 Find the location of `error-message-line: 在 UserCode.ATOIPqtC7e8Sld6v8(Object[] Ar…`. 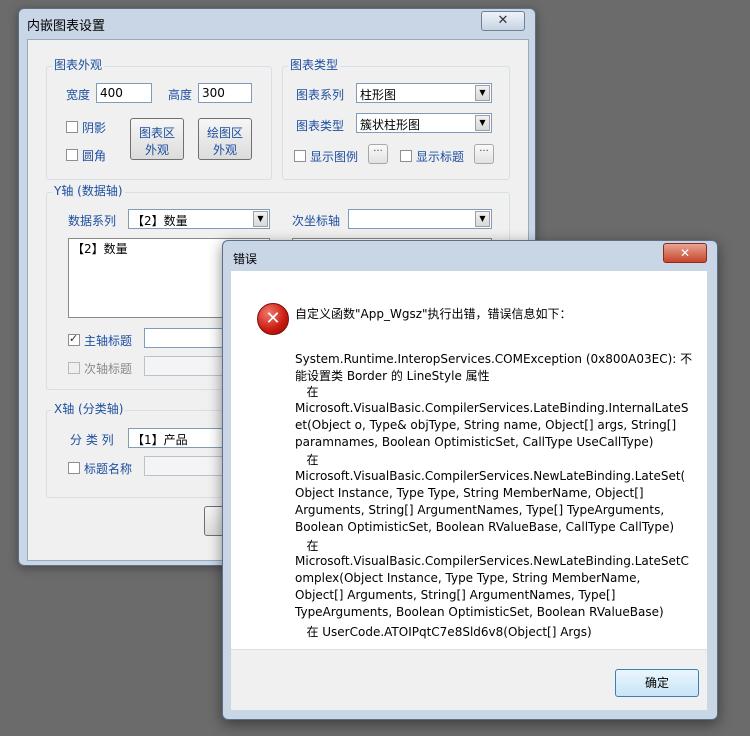

error-message-line: 在 UserCode.ATOIPqtC7e8Sld6v8(Object[] Ar… is located at coordinates (443, 632).